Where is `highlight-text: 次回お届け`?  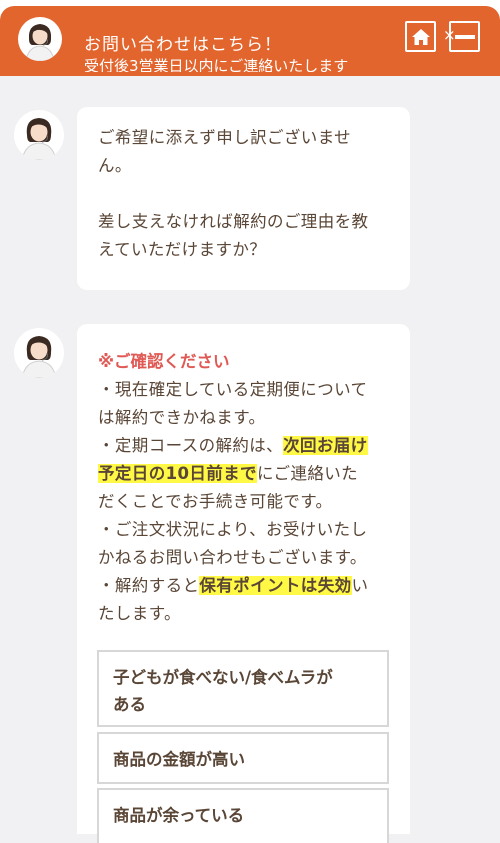 highlight-text: 次回お届け is located at coordinates (325, 445).